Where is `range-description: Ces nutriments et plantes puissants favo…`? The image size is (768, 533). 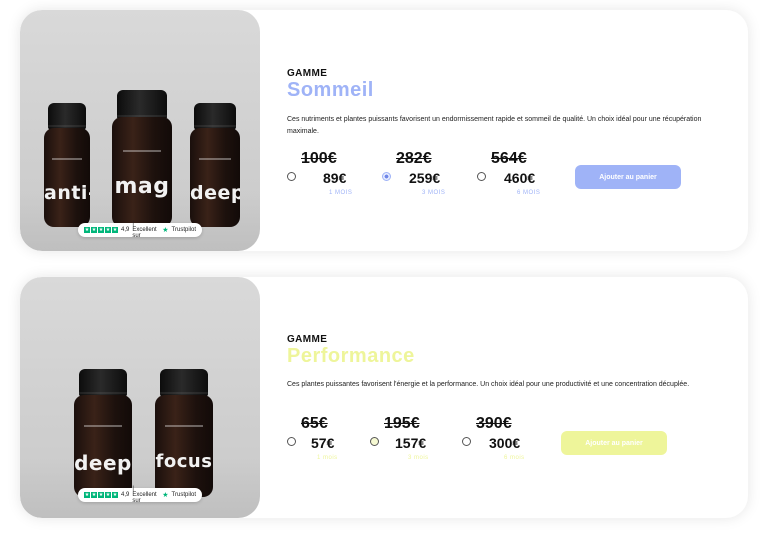
range-description: Ces nutriments et plantes puissants favo… is located at coordinates (494, 125).